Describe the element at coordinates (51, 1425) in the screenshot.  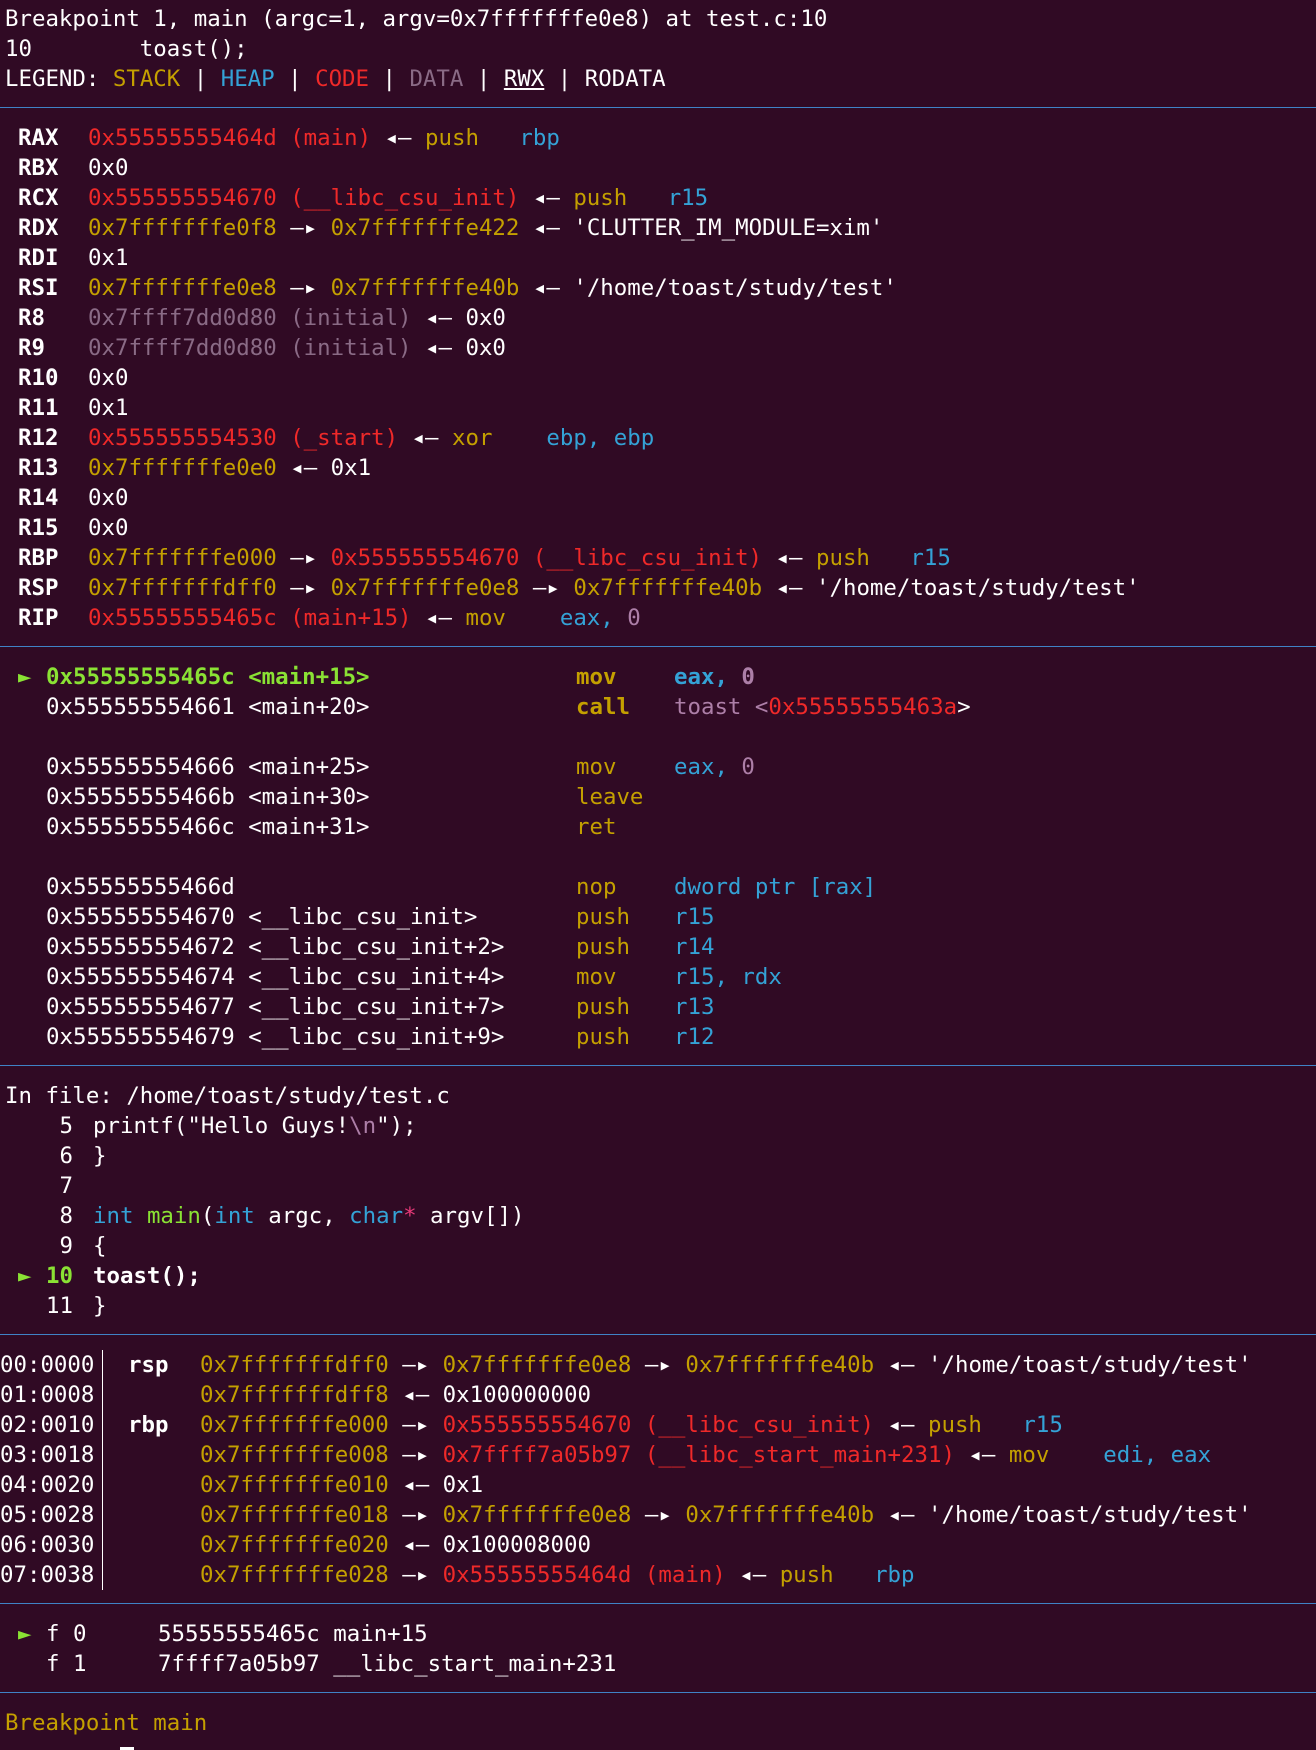
I see `stack-offset: 02:0010` at that location.